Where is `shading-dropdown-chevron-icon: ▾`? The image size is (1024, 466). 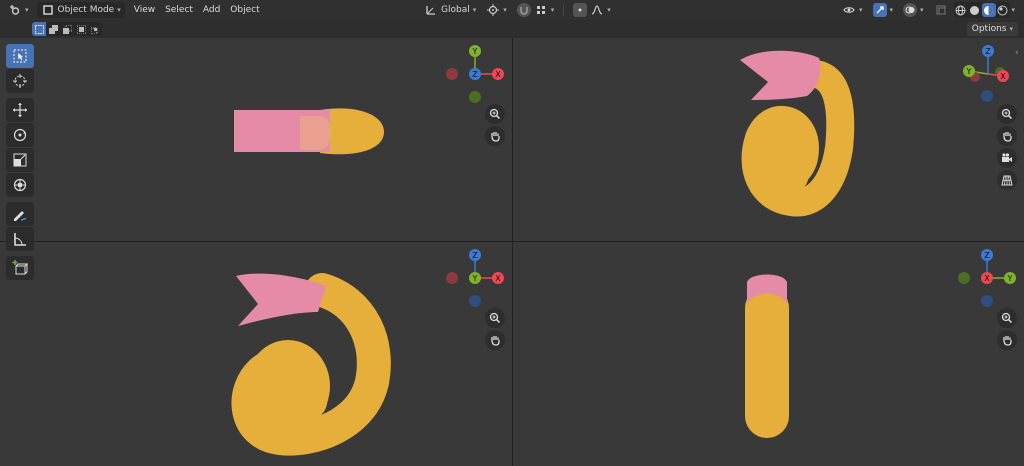
shading-dropdown-chevron-icon: ▾ is located at coordinates (1014, 10).